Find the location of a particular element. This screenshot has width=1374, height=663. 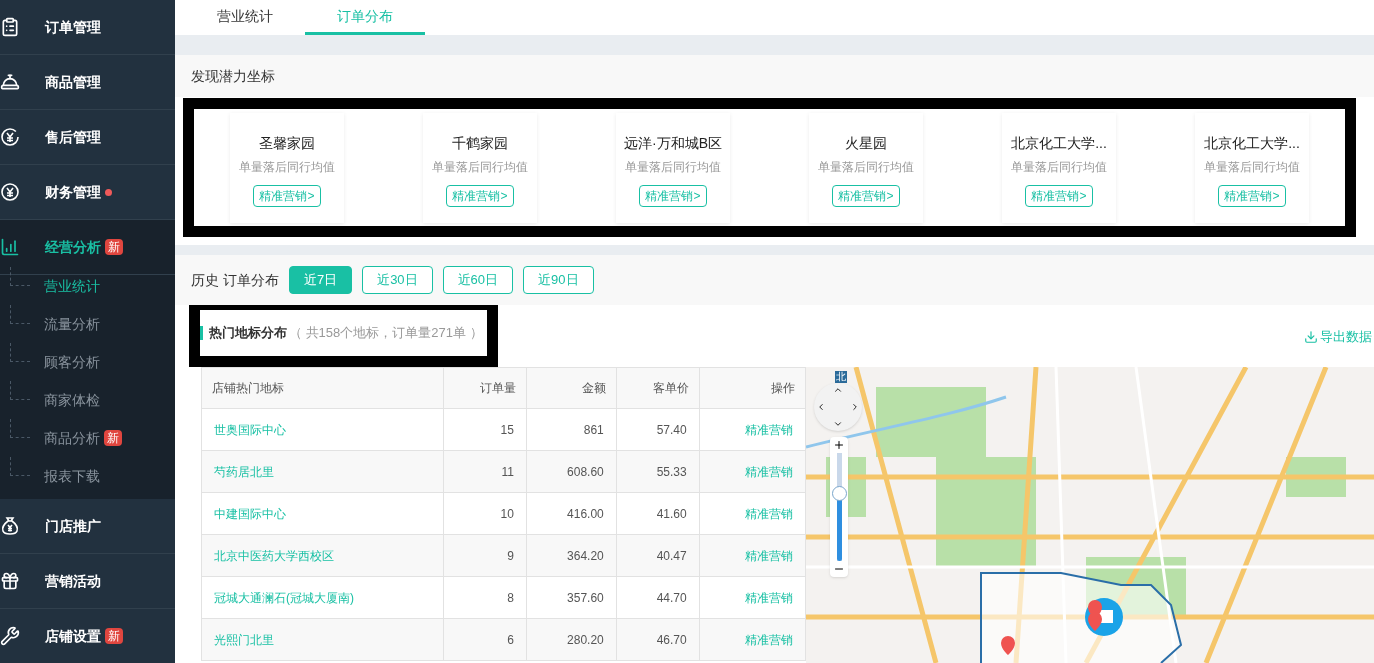

column-header: 订单量 is located at coordinates (485, 388).